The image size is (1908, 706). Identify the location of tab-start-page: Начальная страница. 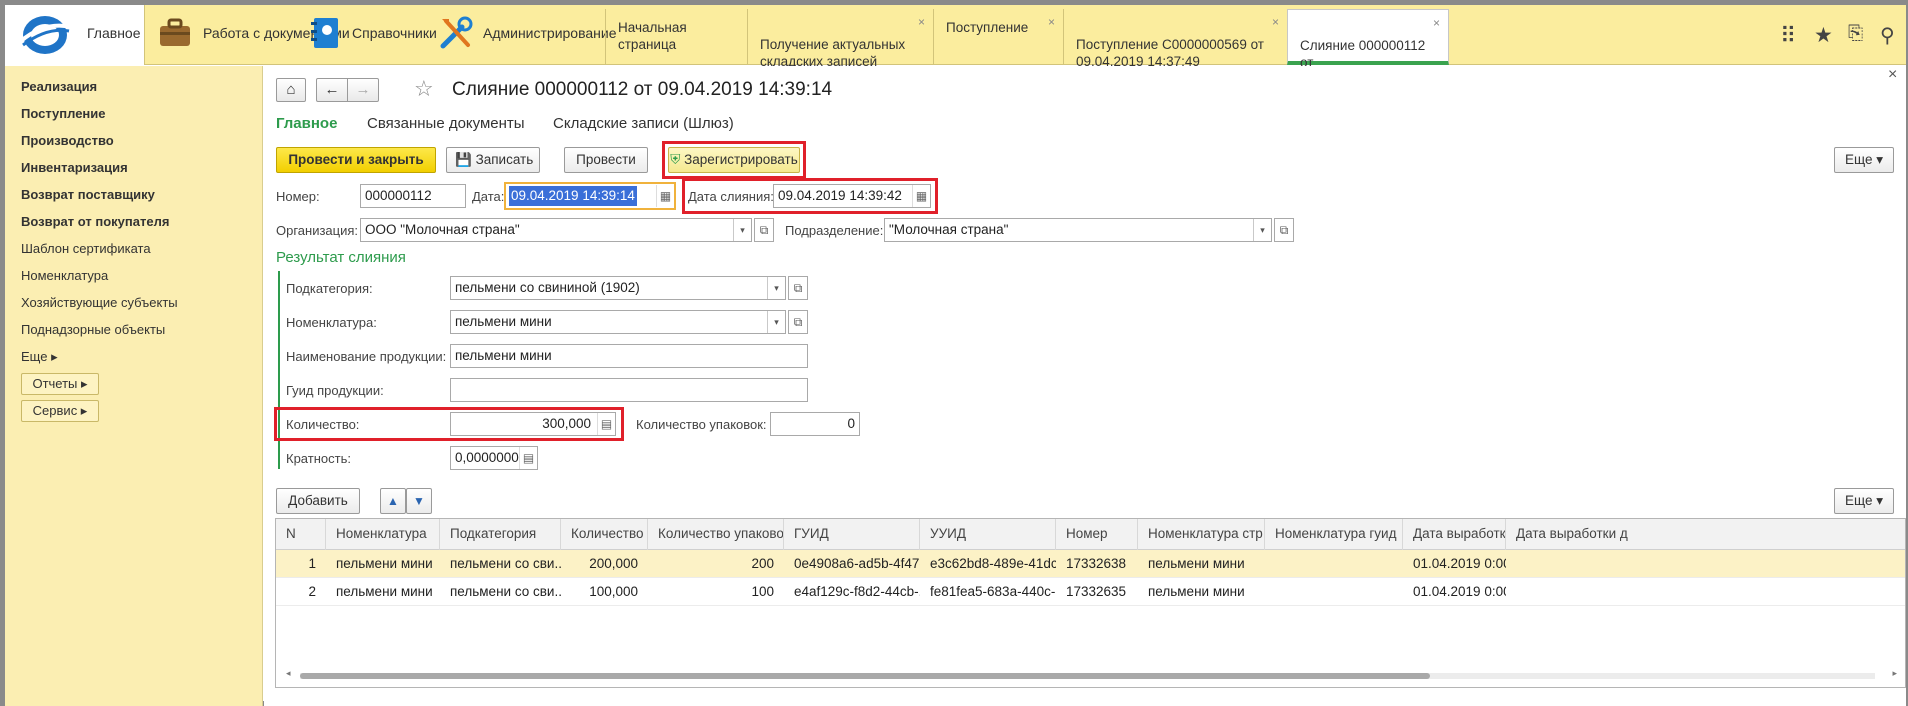
(676, 37).